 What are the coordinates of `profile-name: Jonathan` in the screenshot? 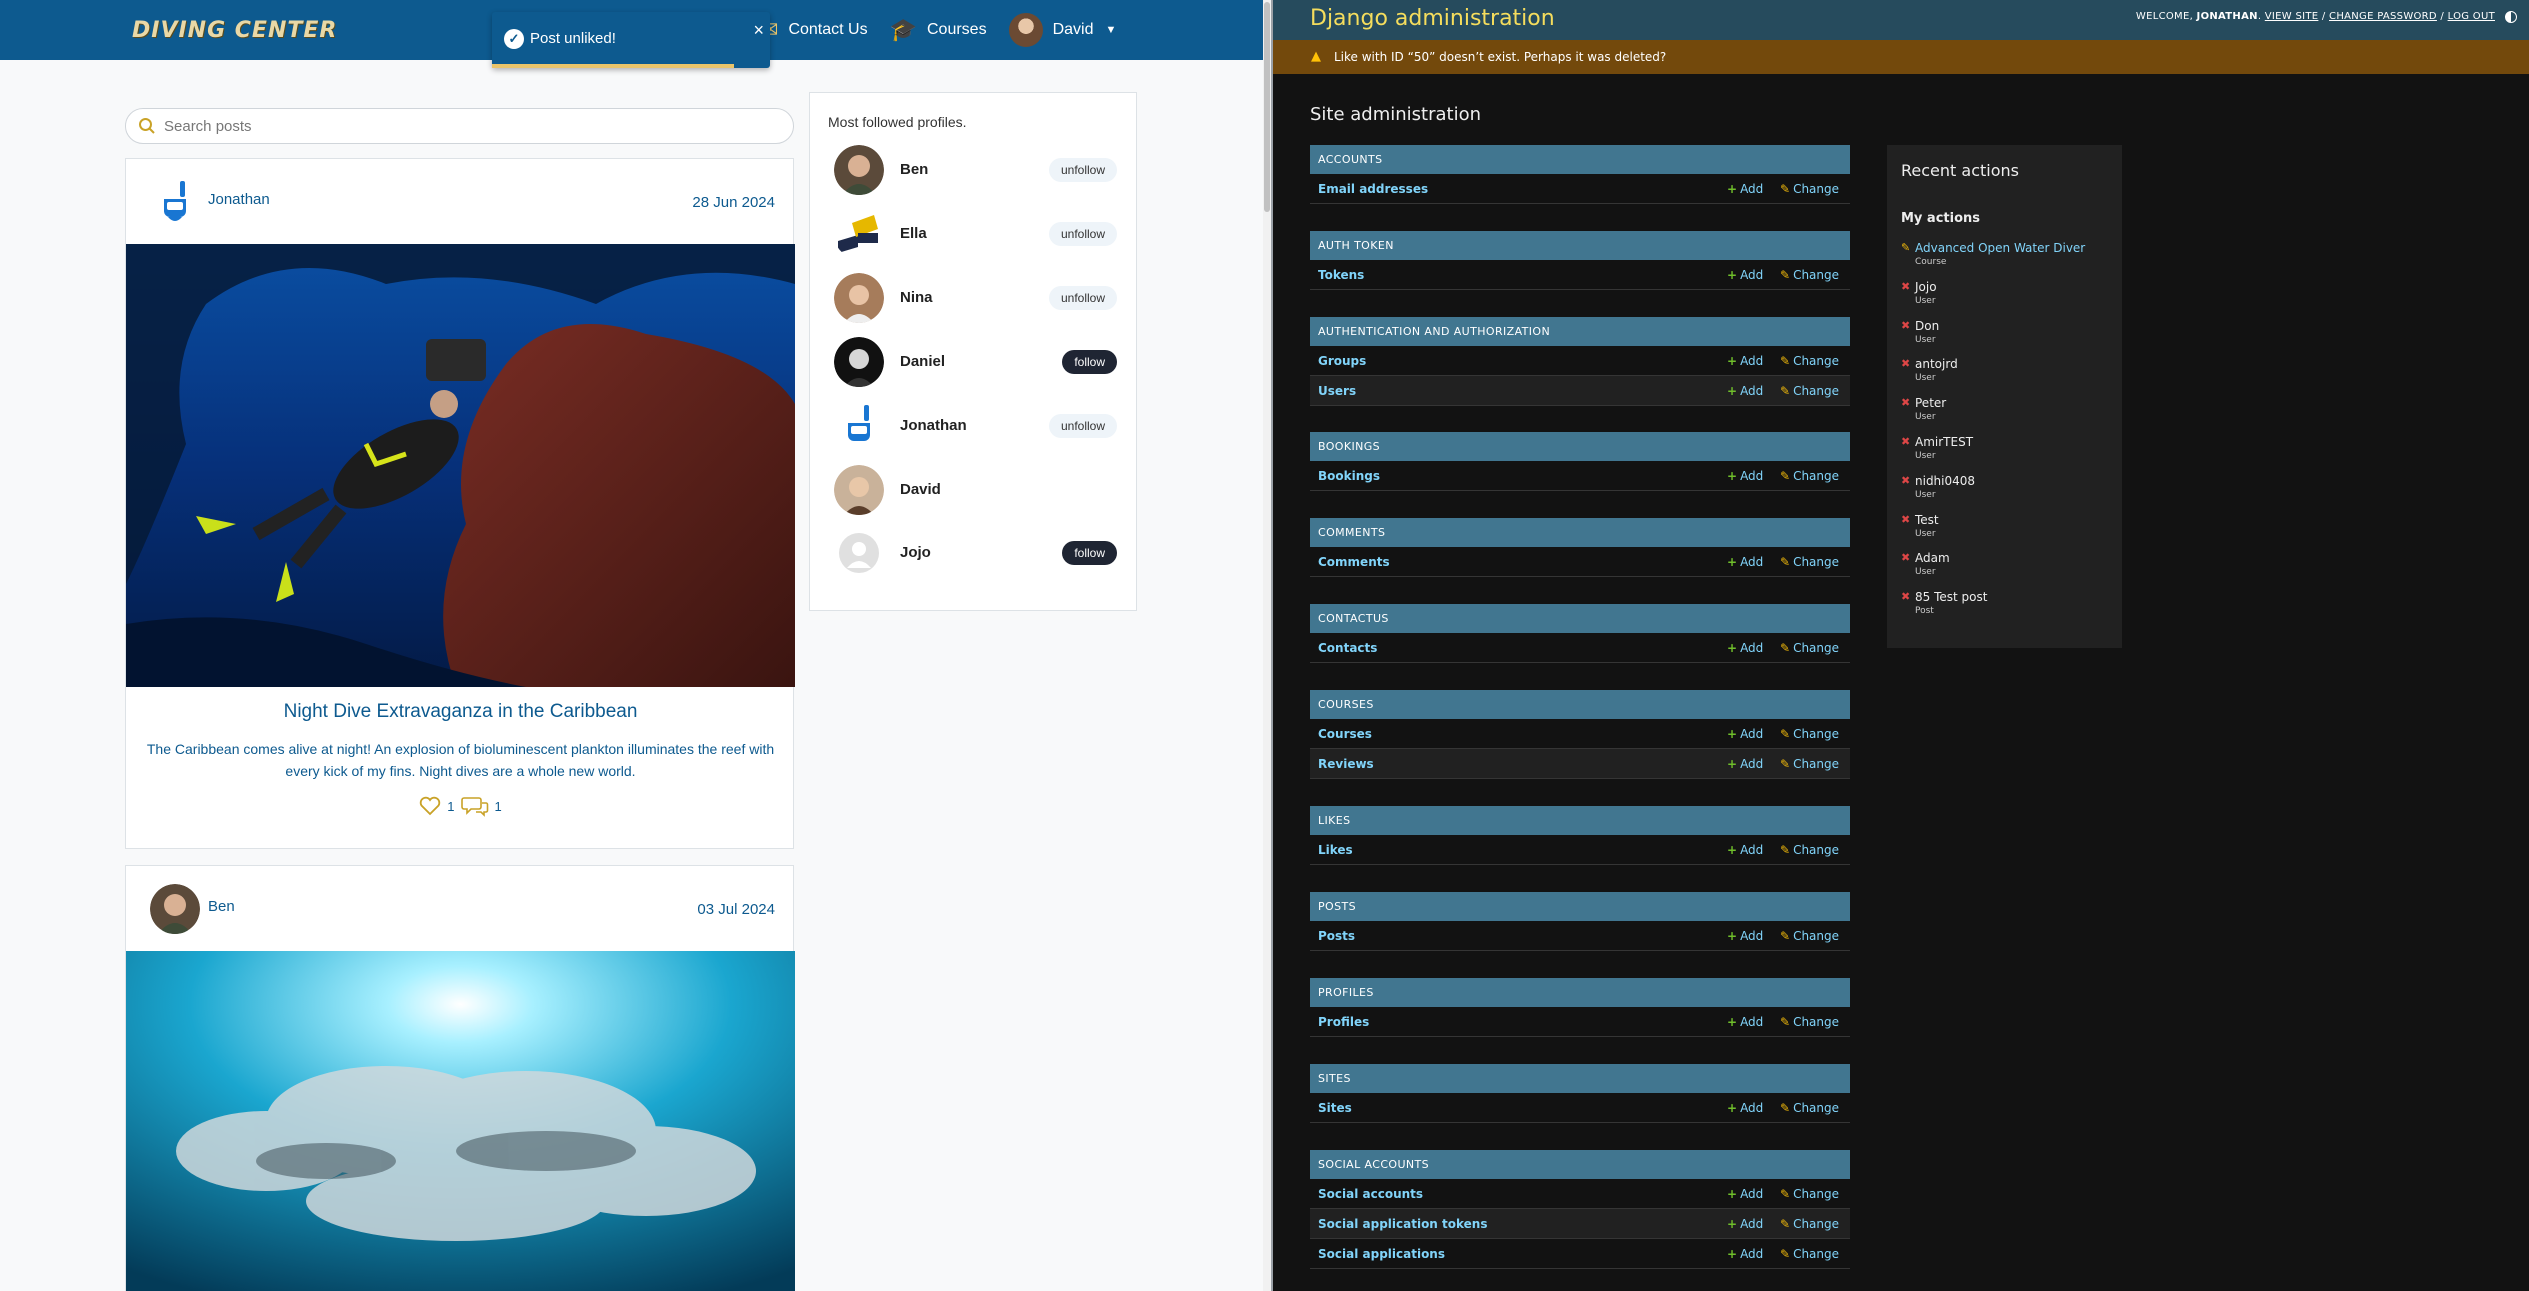 It's located at (933, 425).